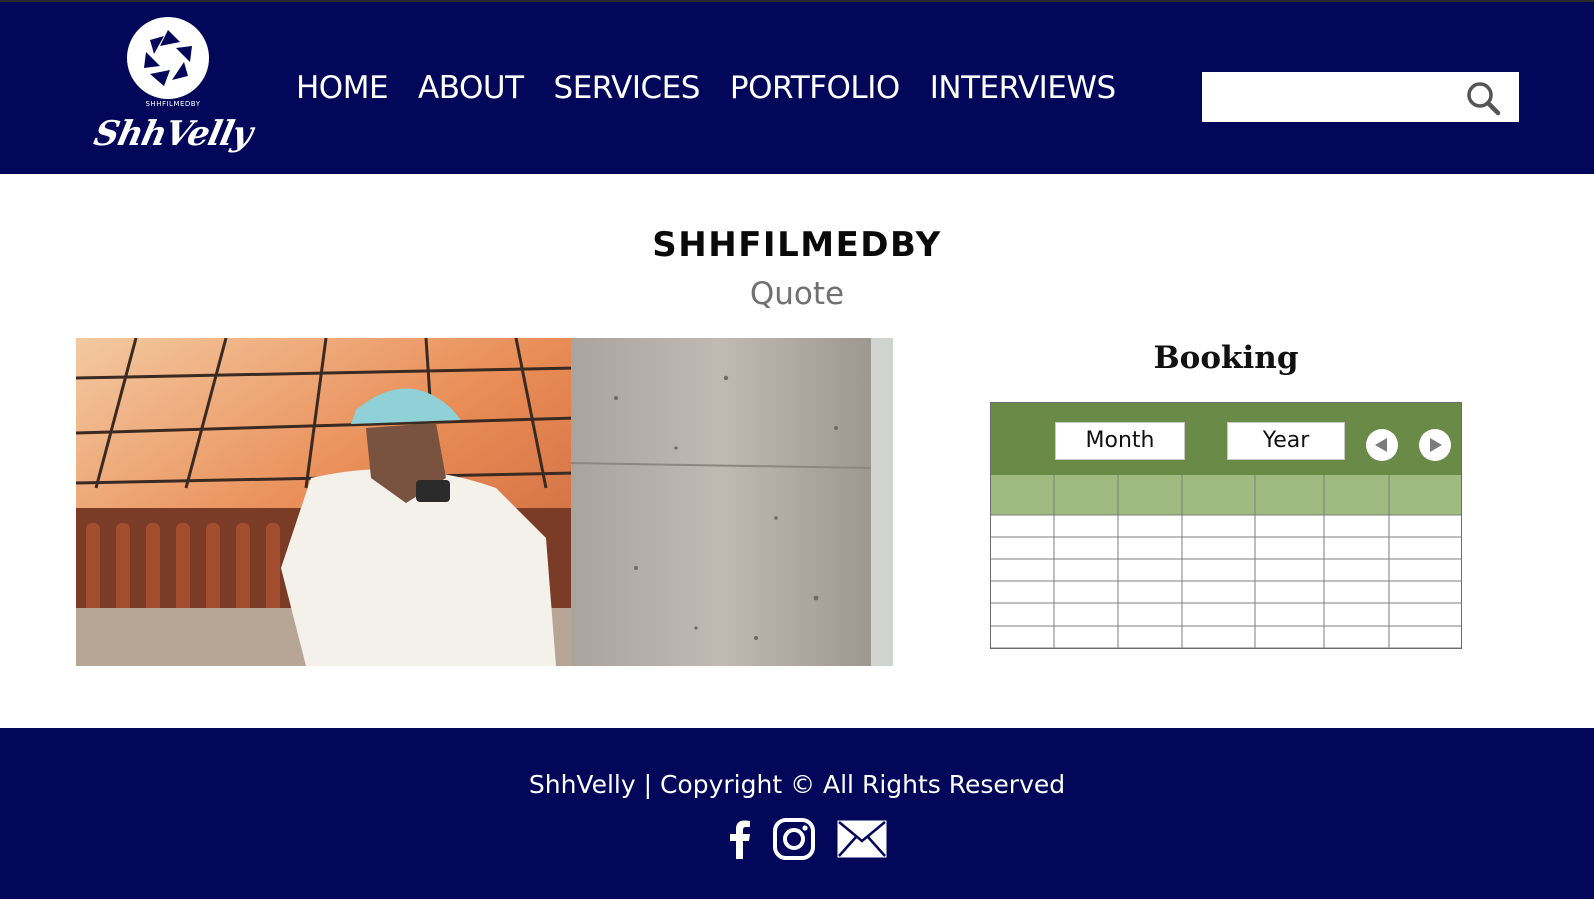 This screenshot has width=1594, height=899. I want to click on shutter-icon, so click(168, 58).